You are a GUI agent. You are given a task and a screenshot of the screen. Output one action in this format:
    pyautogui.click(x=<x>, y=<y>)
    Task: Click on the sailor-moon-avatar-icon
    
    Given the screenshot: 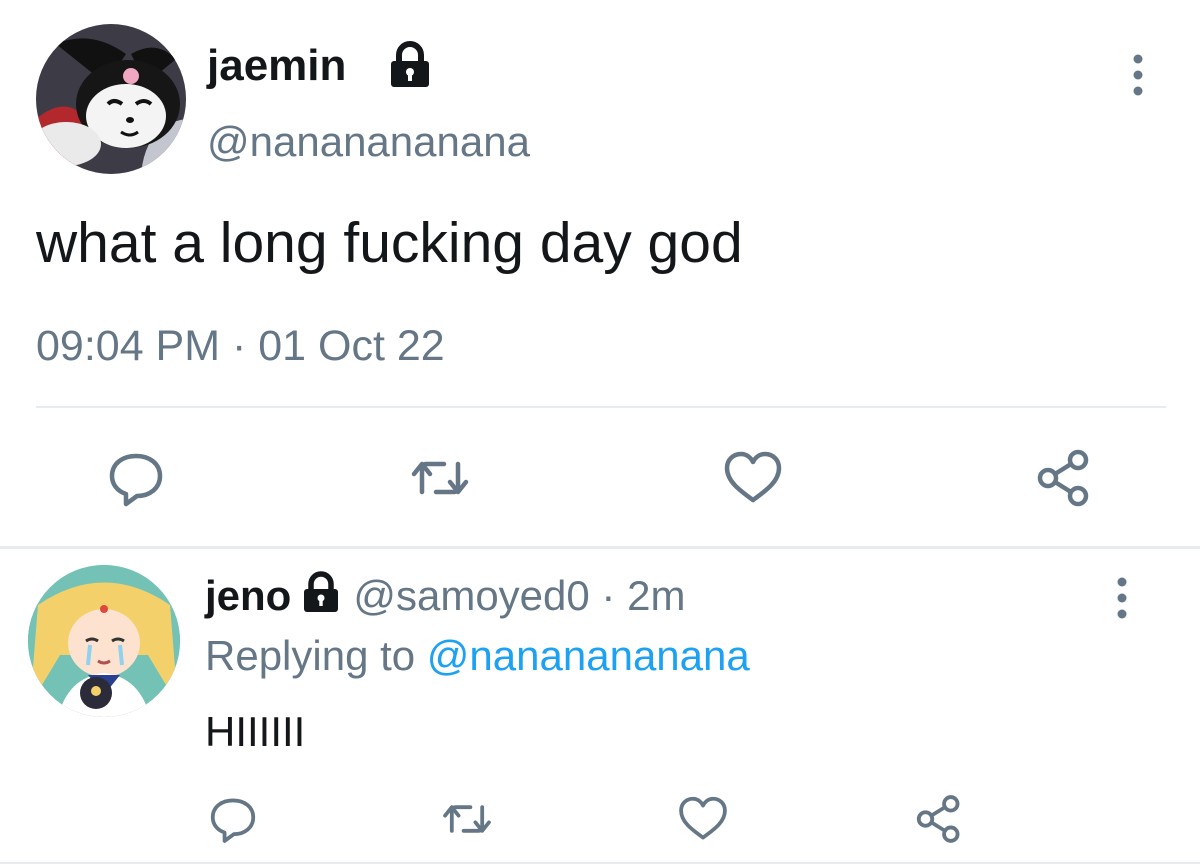 What is the action you would take?
    pyautogui.click(x=104, y=641)
    